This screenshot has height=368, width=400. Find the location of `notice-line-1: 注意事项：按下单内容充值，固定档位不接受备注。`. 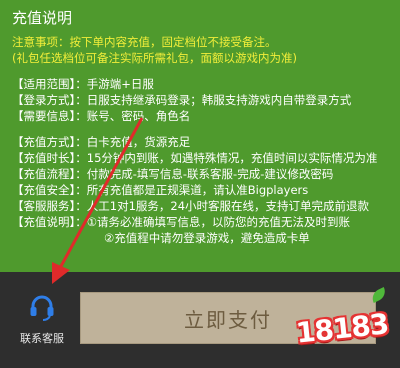

notice-line-1: 注意事项：按下单内容充值，固定档位不接受备注。 is located at coordinates (144, 42).